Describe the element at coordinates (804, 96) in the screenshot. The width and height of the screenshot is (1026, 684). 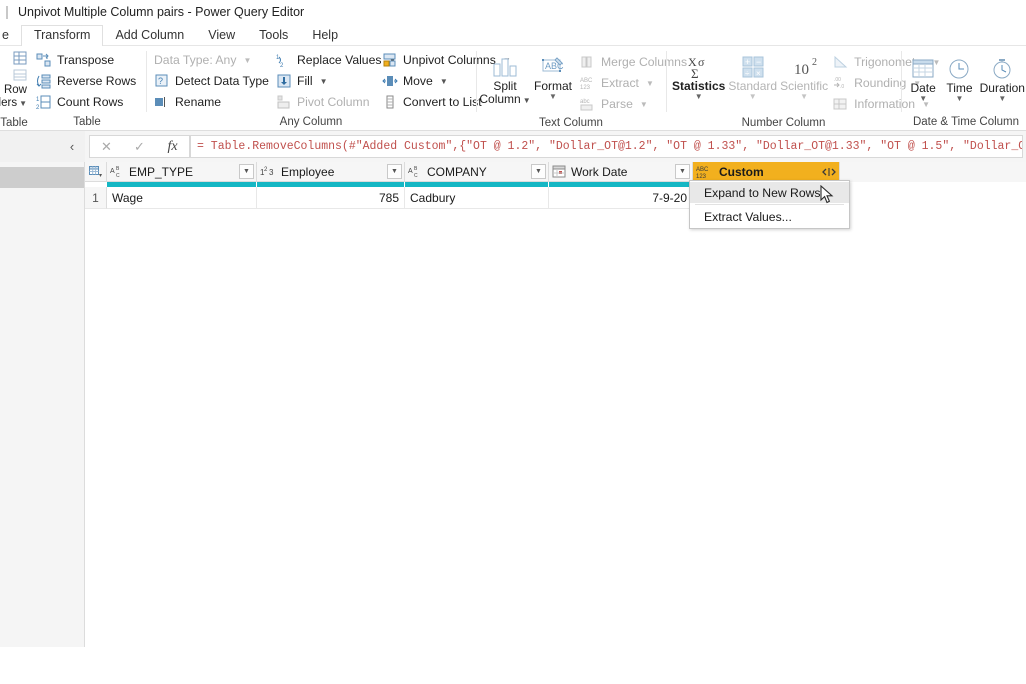
I see `scientific-dropdown-arrow: ▼` at that location.